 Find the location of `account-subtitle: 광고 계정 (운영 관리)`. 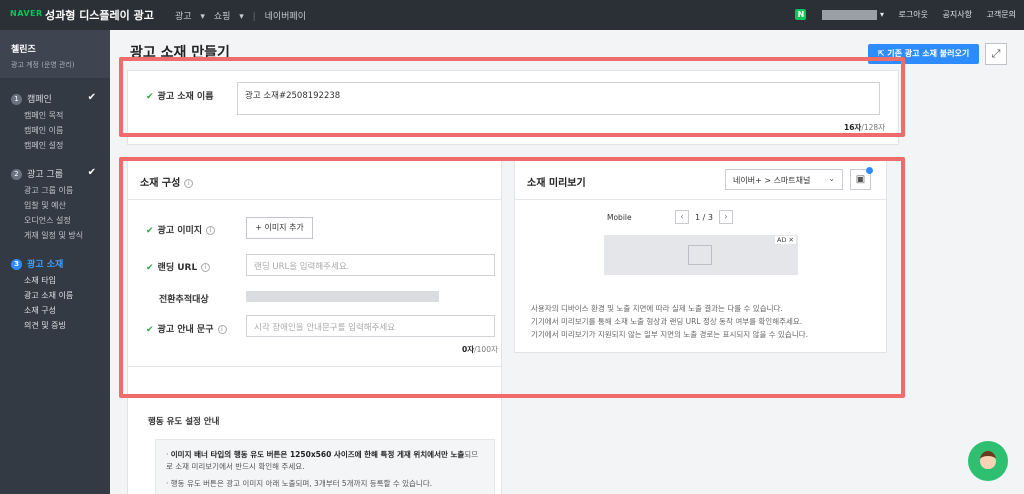

account-subtitle: 광고 계정 (운영 관리) is located at coordinates (43, 65).